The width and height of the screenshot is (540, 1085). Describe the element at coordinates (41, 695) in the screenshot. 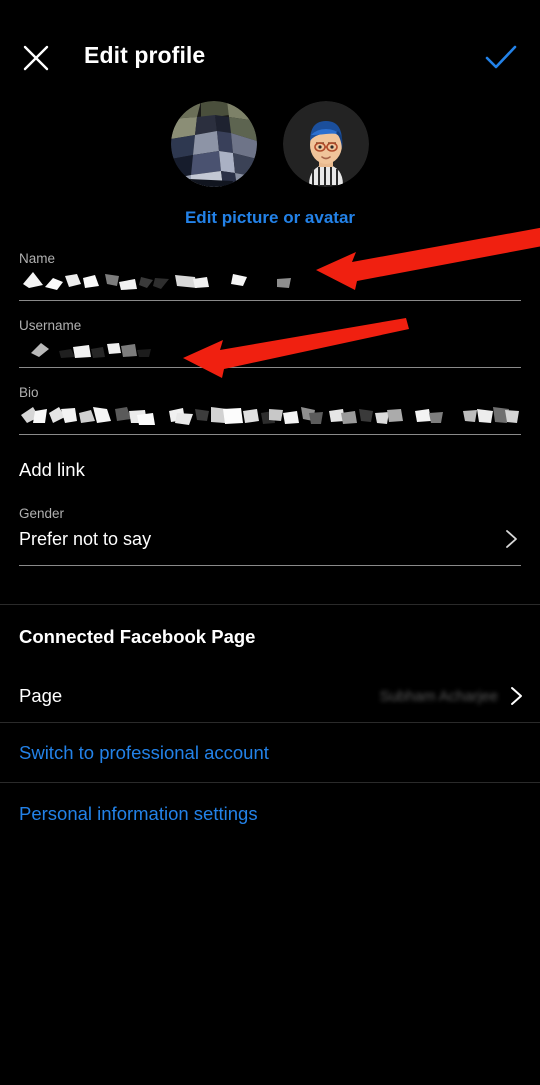

I see `page-label: Page` at that location.